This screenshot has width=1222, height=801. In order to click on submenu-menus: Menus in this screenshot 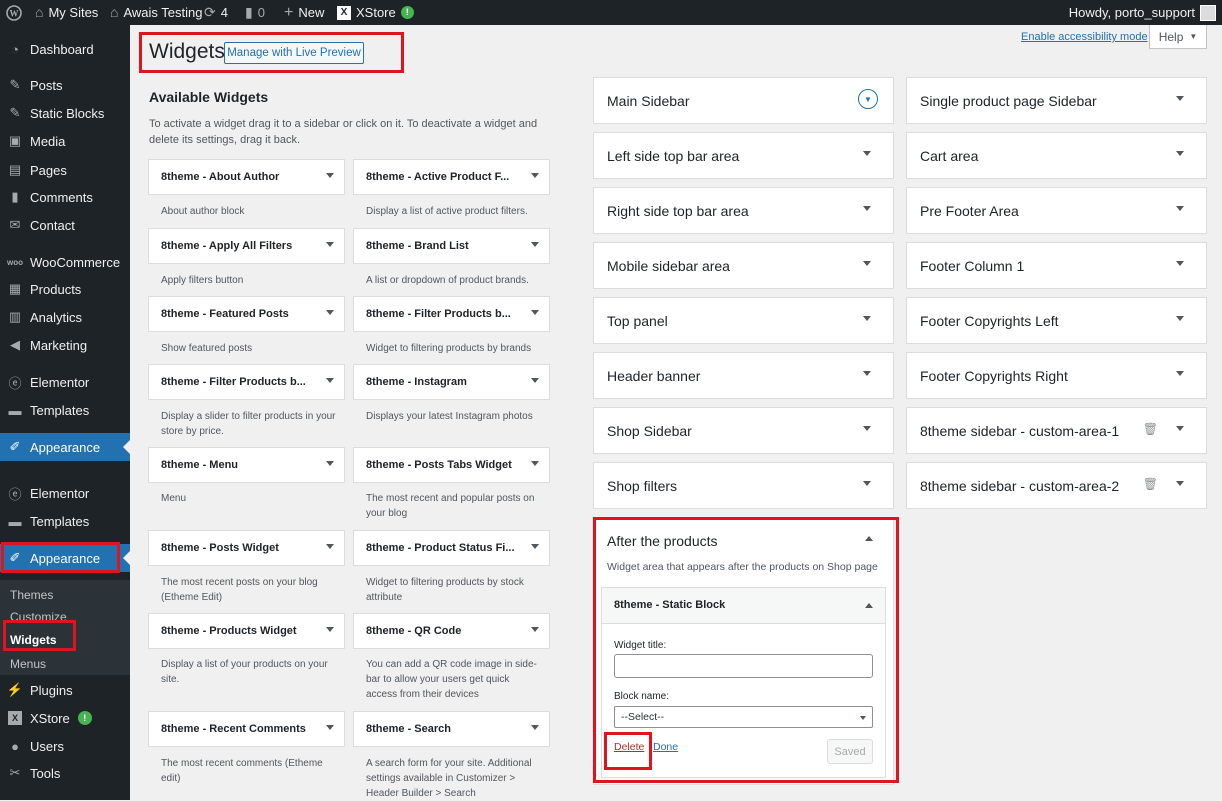, I will do `click(28, 664)`.